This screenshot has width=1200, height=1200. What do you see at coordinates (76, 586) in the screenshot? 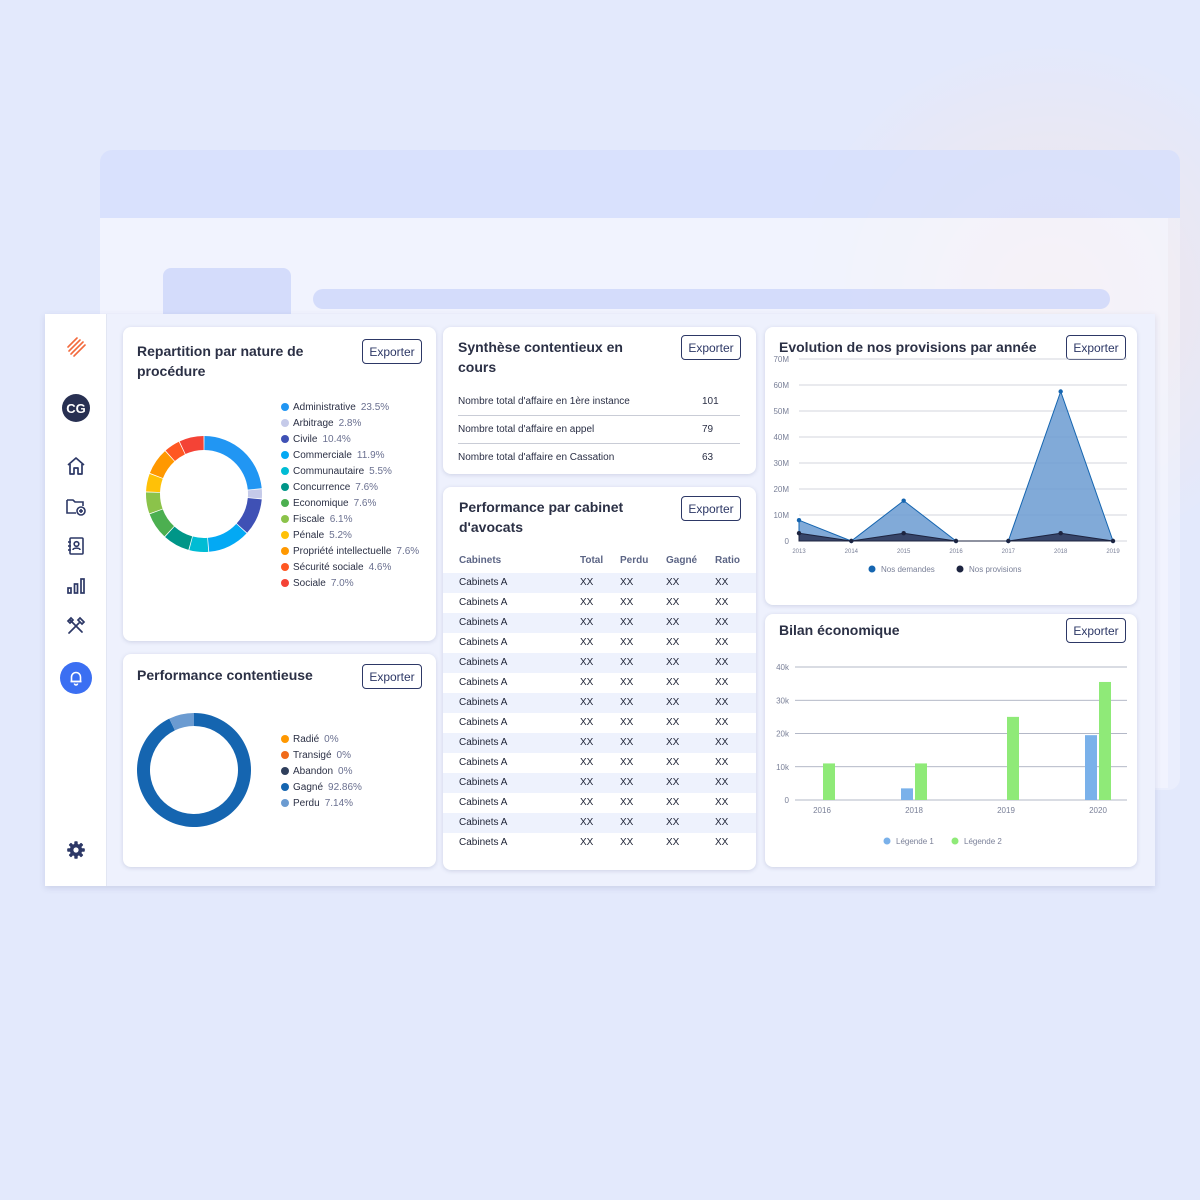
I see `bar-chart-icon` at bounding box center [76, 586].